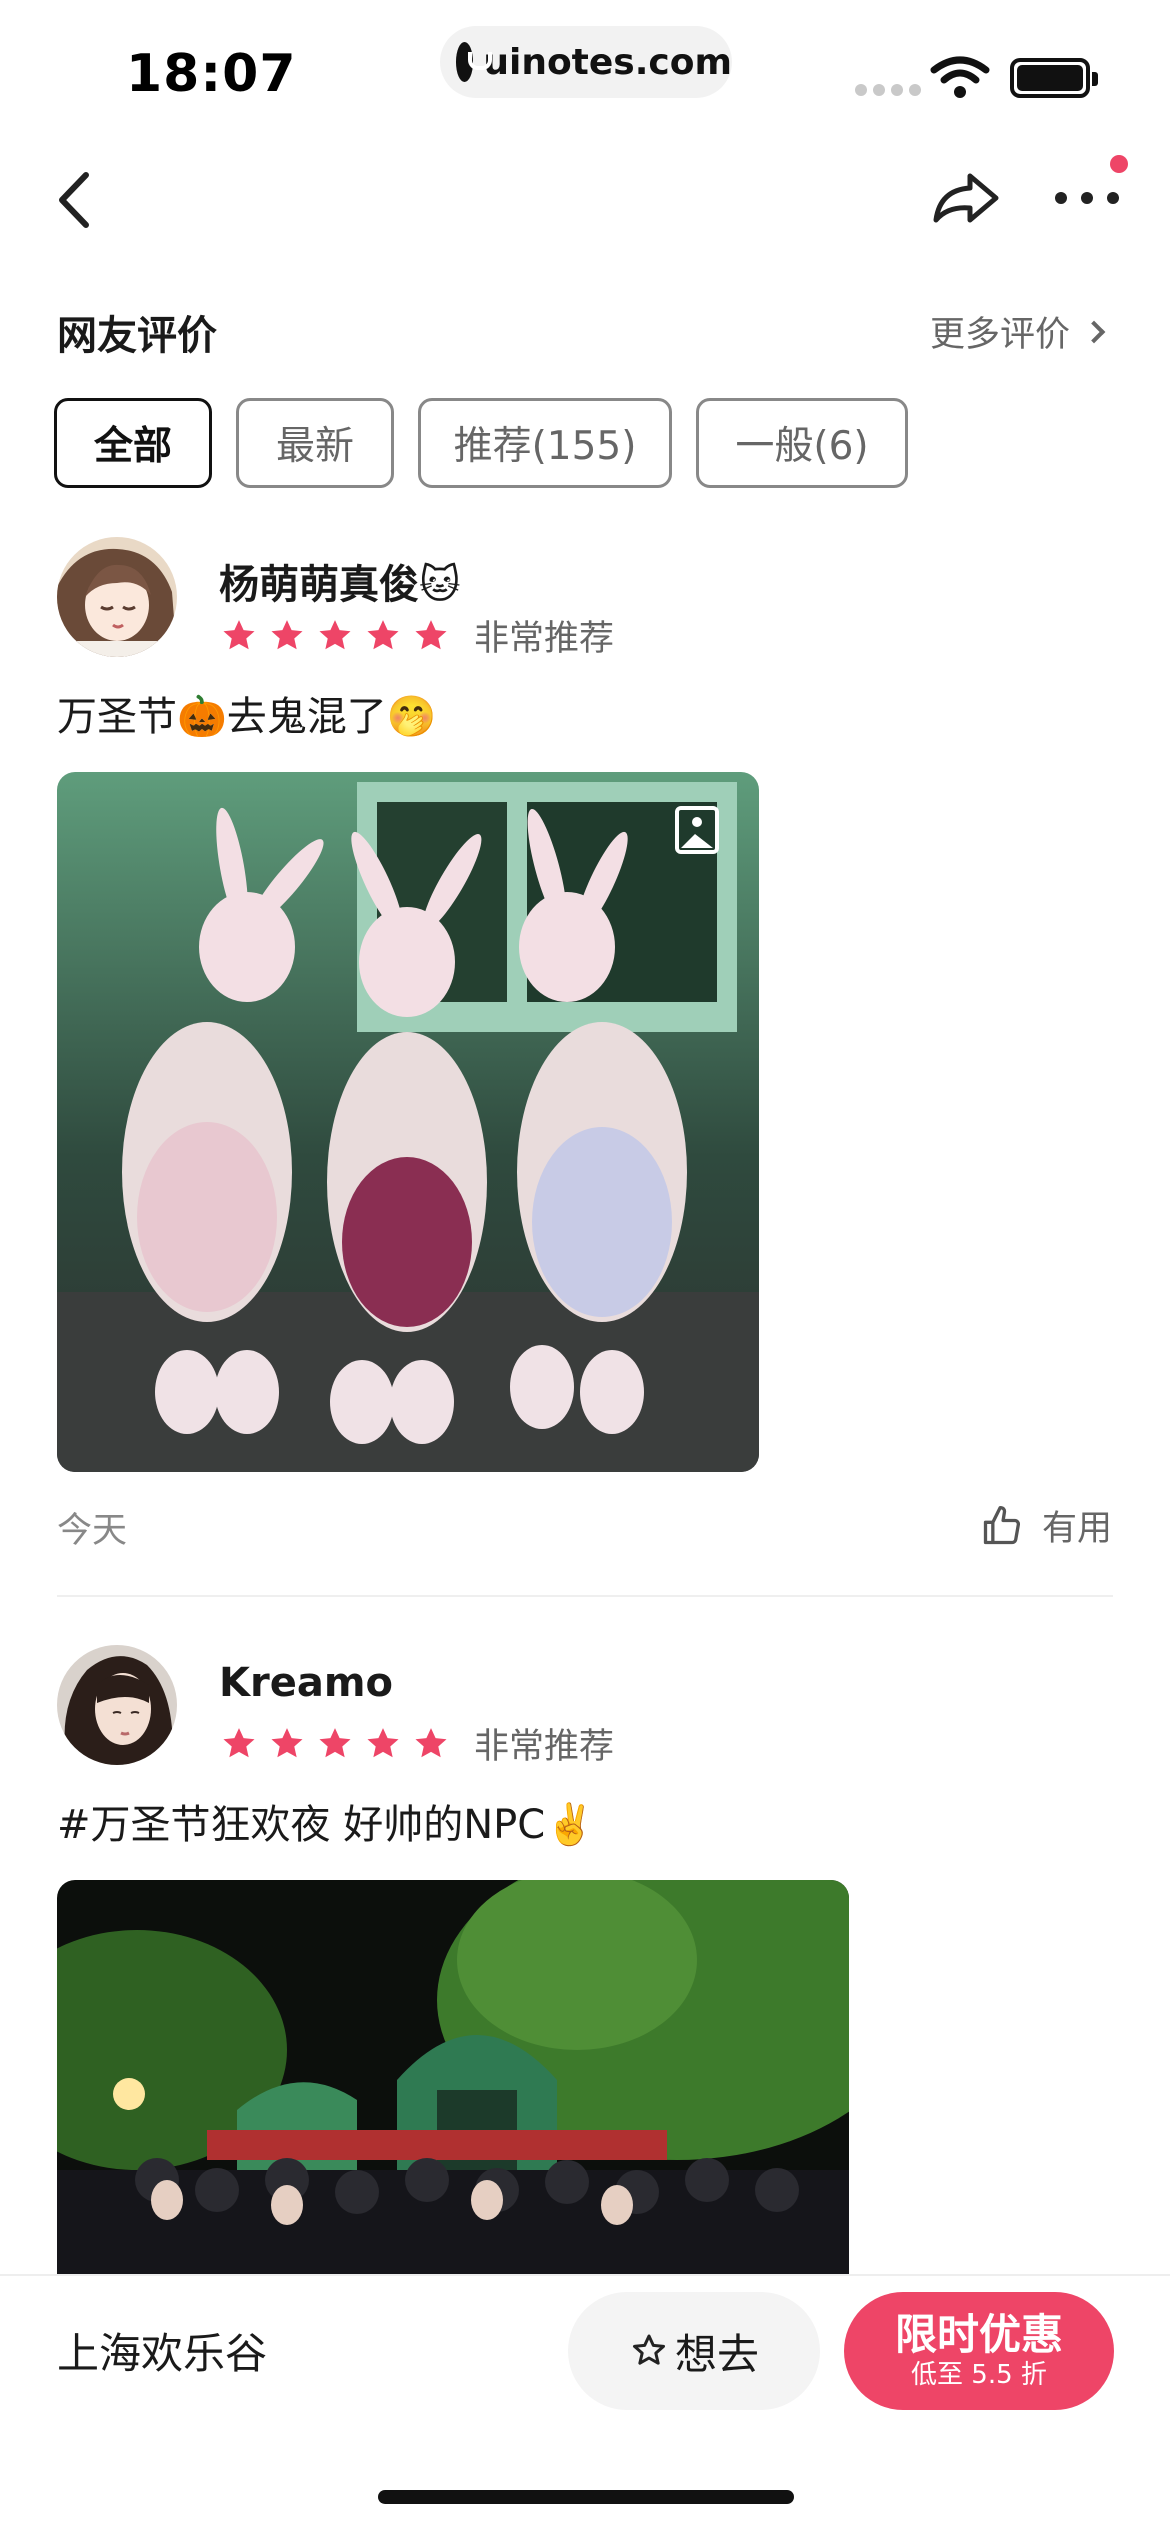  What do you see at coordinates (960, 77) in the screenshot?
I see `wifi-icon` at bounding box center [960, 77].